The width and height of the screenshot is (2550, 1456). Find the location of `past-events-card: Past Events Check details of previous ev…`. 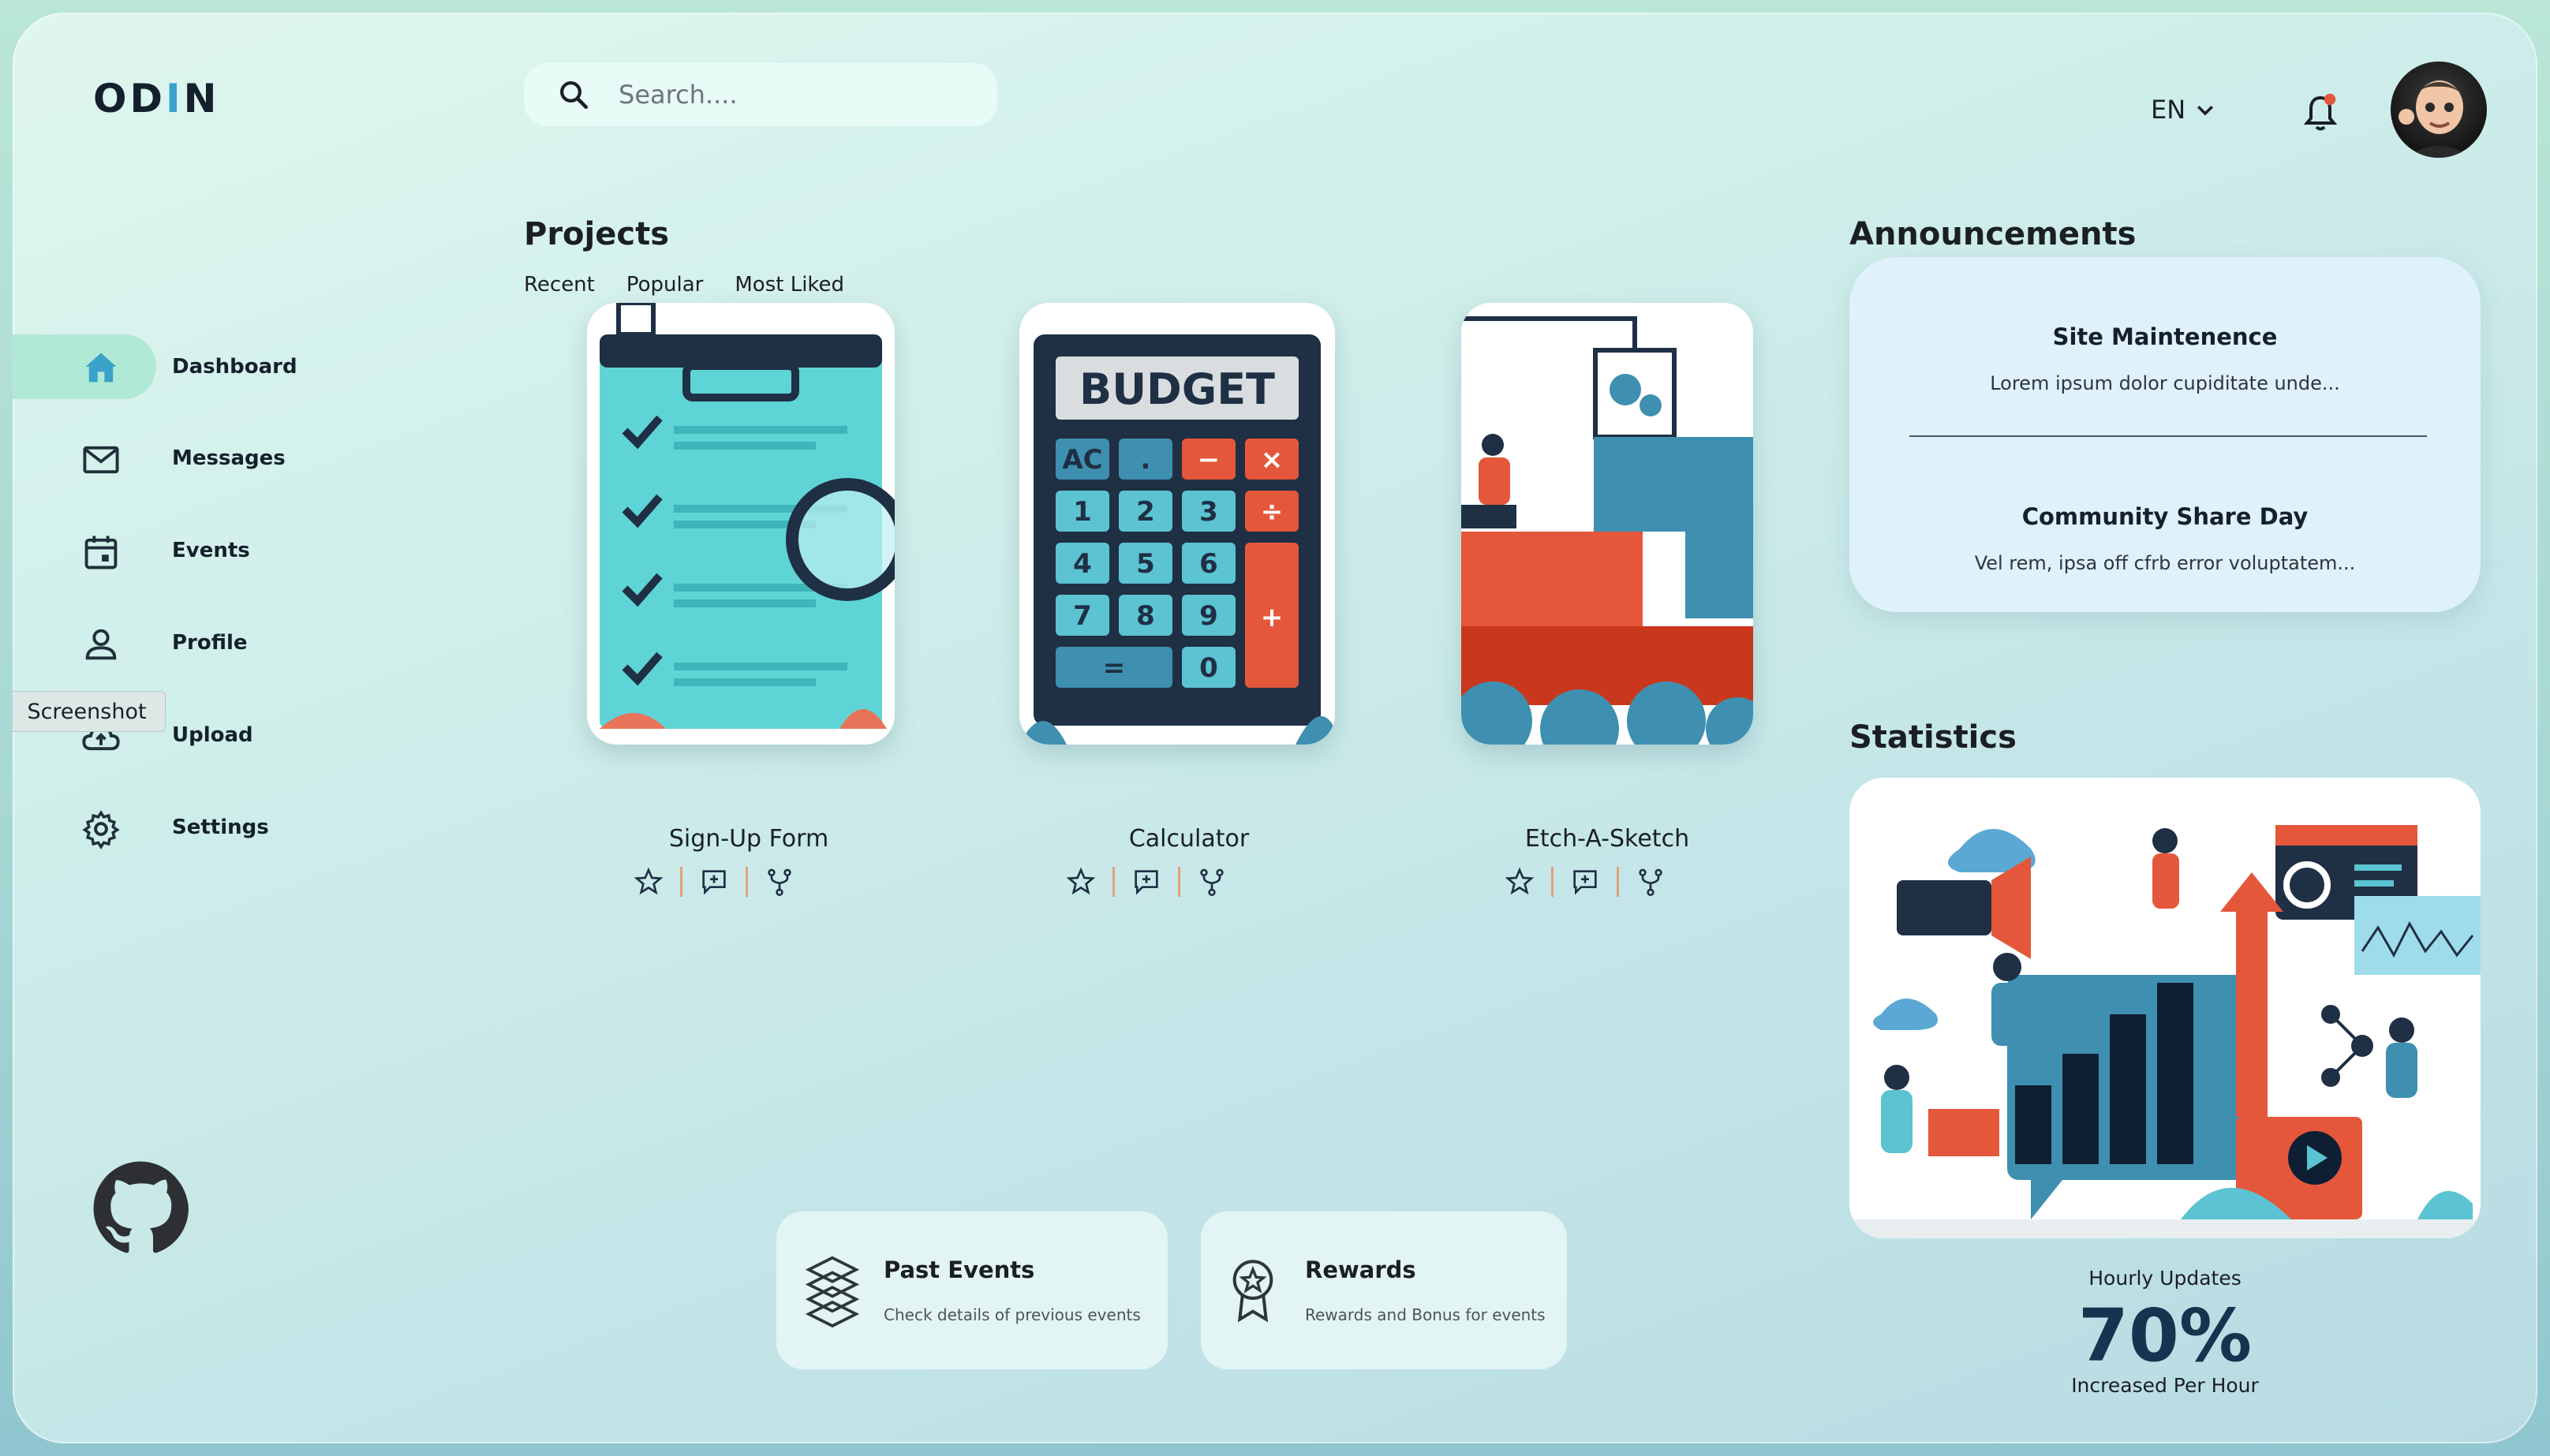

past-events-card: Past Events Check details of previous ev… is located at coordinates (972, 1290).